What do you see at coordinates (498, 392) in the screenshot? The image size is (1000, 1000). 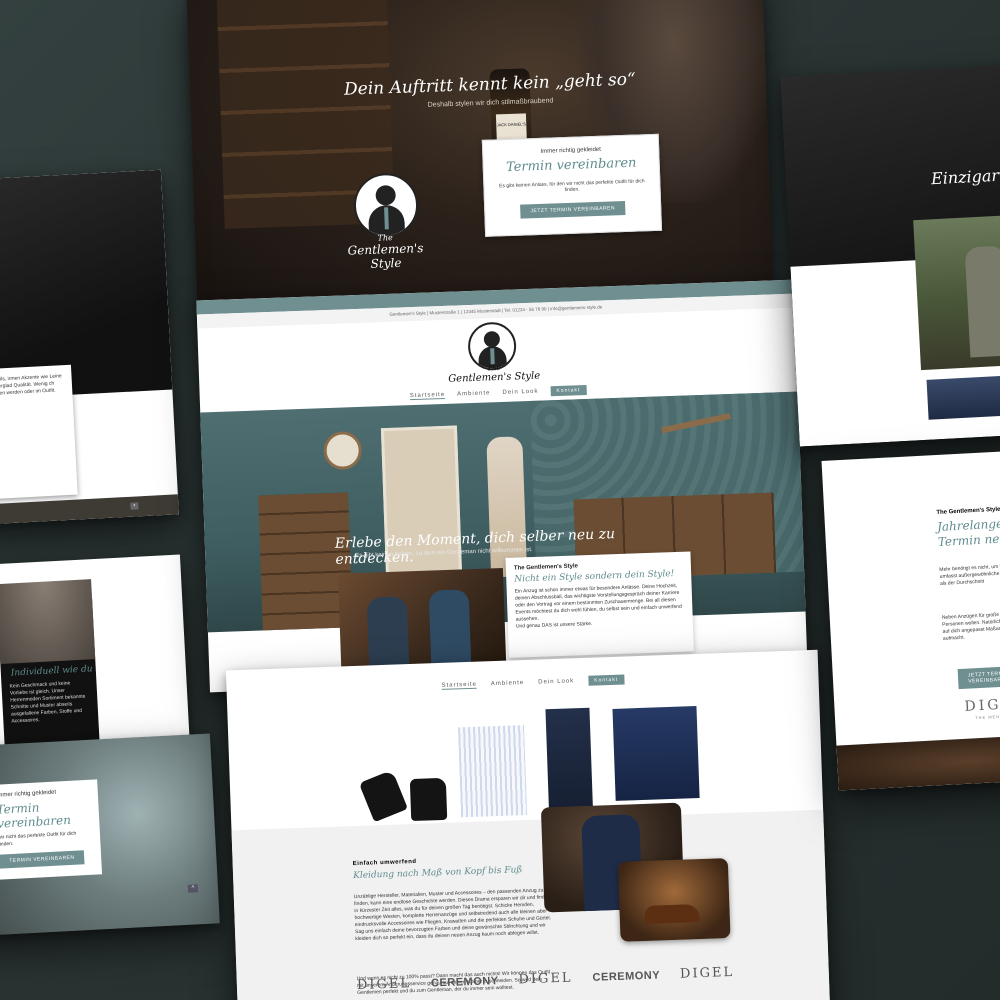 I see `main-nav: Startseite Ambiente Dein Look Kontakt` at bounding box center [498, 392].